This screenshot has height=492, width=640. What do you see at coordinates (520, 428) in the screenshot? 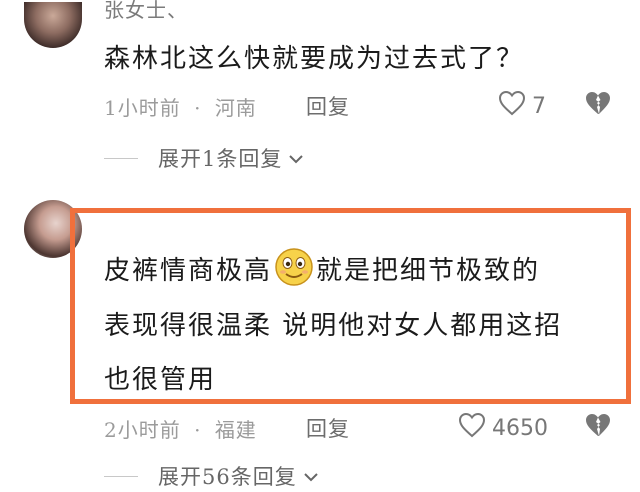
I see `like-count: 4650` at bounding box center [520, 428].